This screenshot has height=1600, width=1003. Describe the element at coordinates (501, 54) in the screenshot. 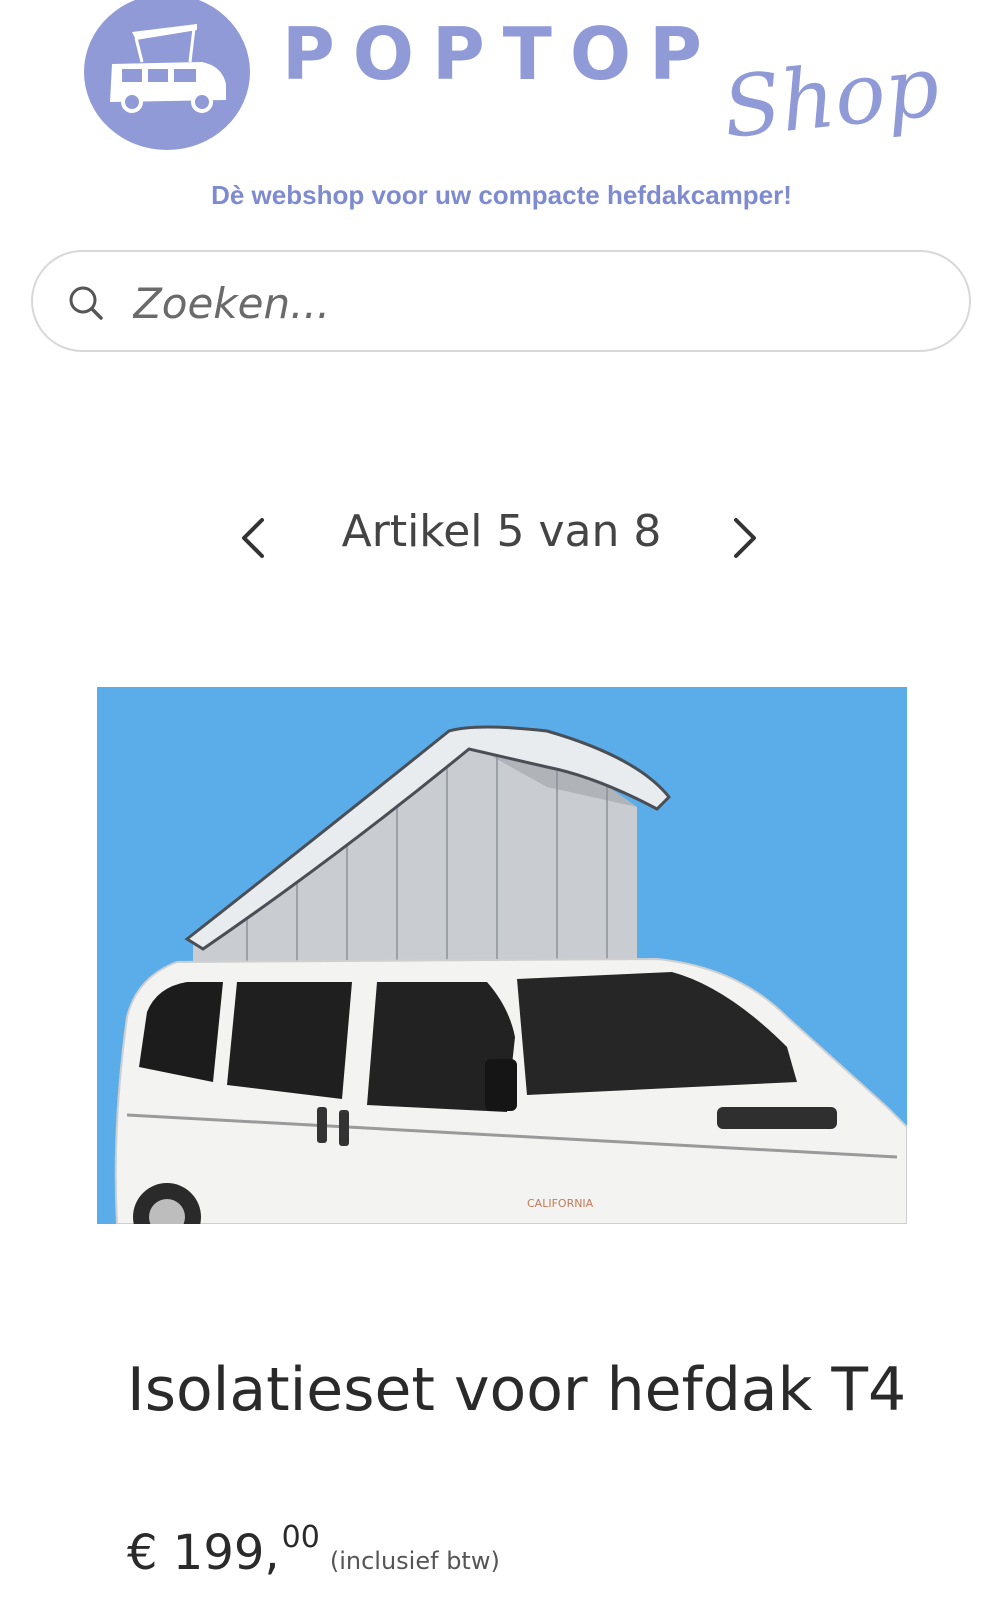

I see `logo-wordmark: POPTOP` at that location.